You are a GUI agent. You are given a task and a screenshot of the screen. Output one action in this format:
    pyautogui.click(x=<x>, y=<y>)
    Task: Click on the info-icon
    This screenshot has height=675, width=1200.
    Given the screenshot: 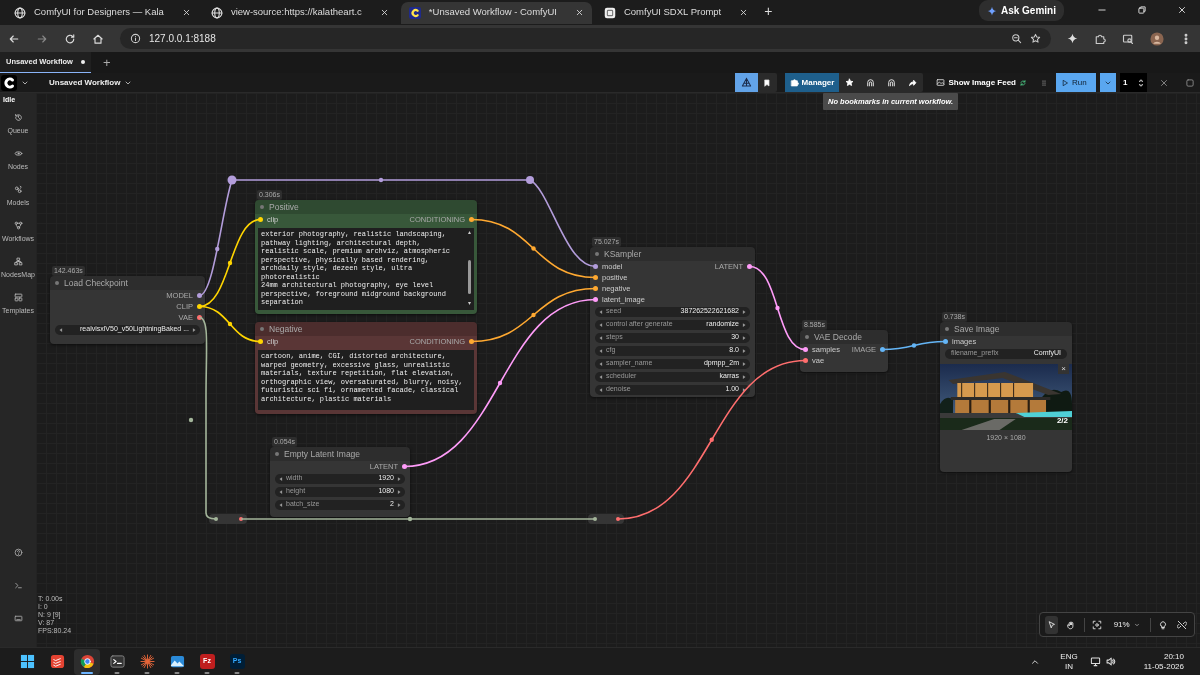 What is the action you would take?
    pyautogui.click(x=135, y=38)
    